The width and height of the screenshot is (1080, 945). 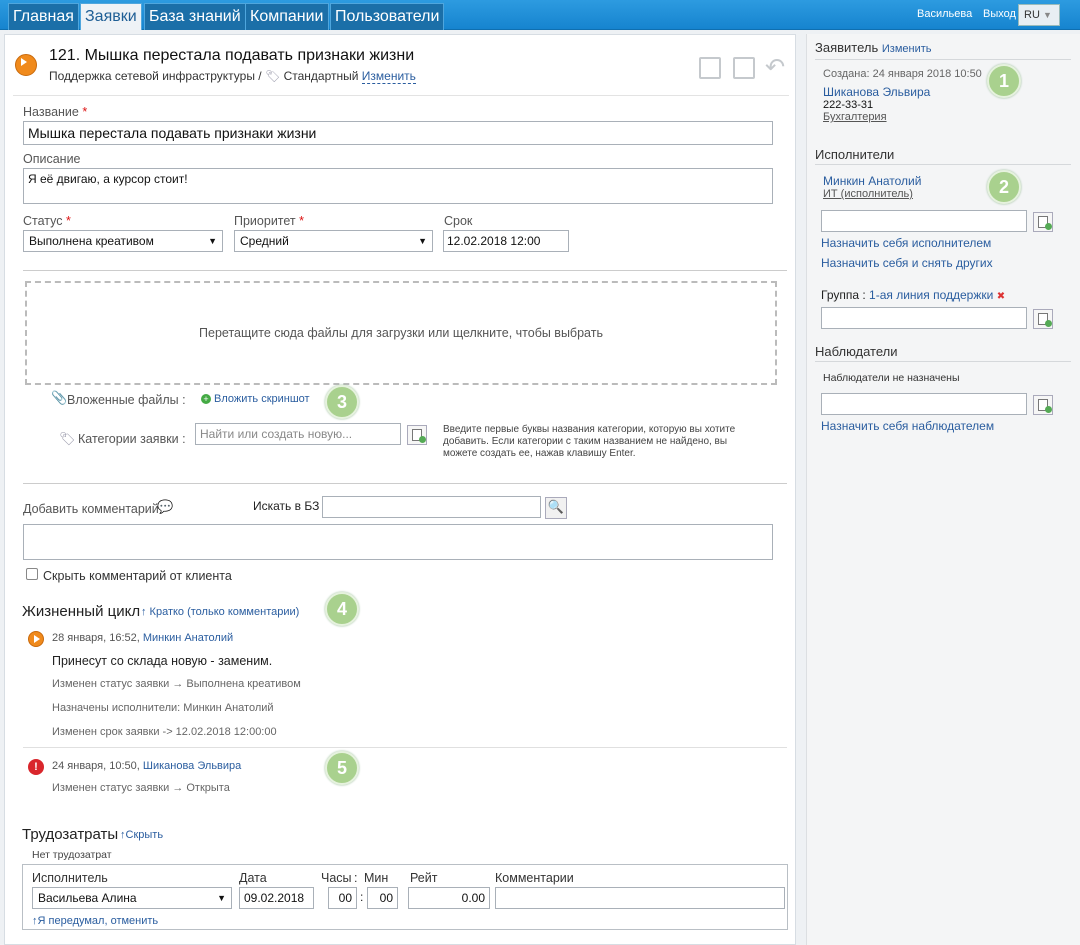 What do you see at coordinates (907, 49) in the screenshot?
I see `change-applicant-link: Изменить` at bounding box center [907, 49].